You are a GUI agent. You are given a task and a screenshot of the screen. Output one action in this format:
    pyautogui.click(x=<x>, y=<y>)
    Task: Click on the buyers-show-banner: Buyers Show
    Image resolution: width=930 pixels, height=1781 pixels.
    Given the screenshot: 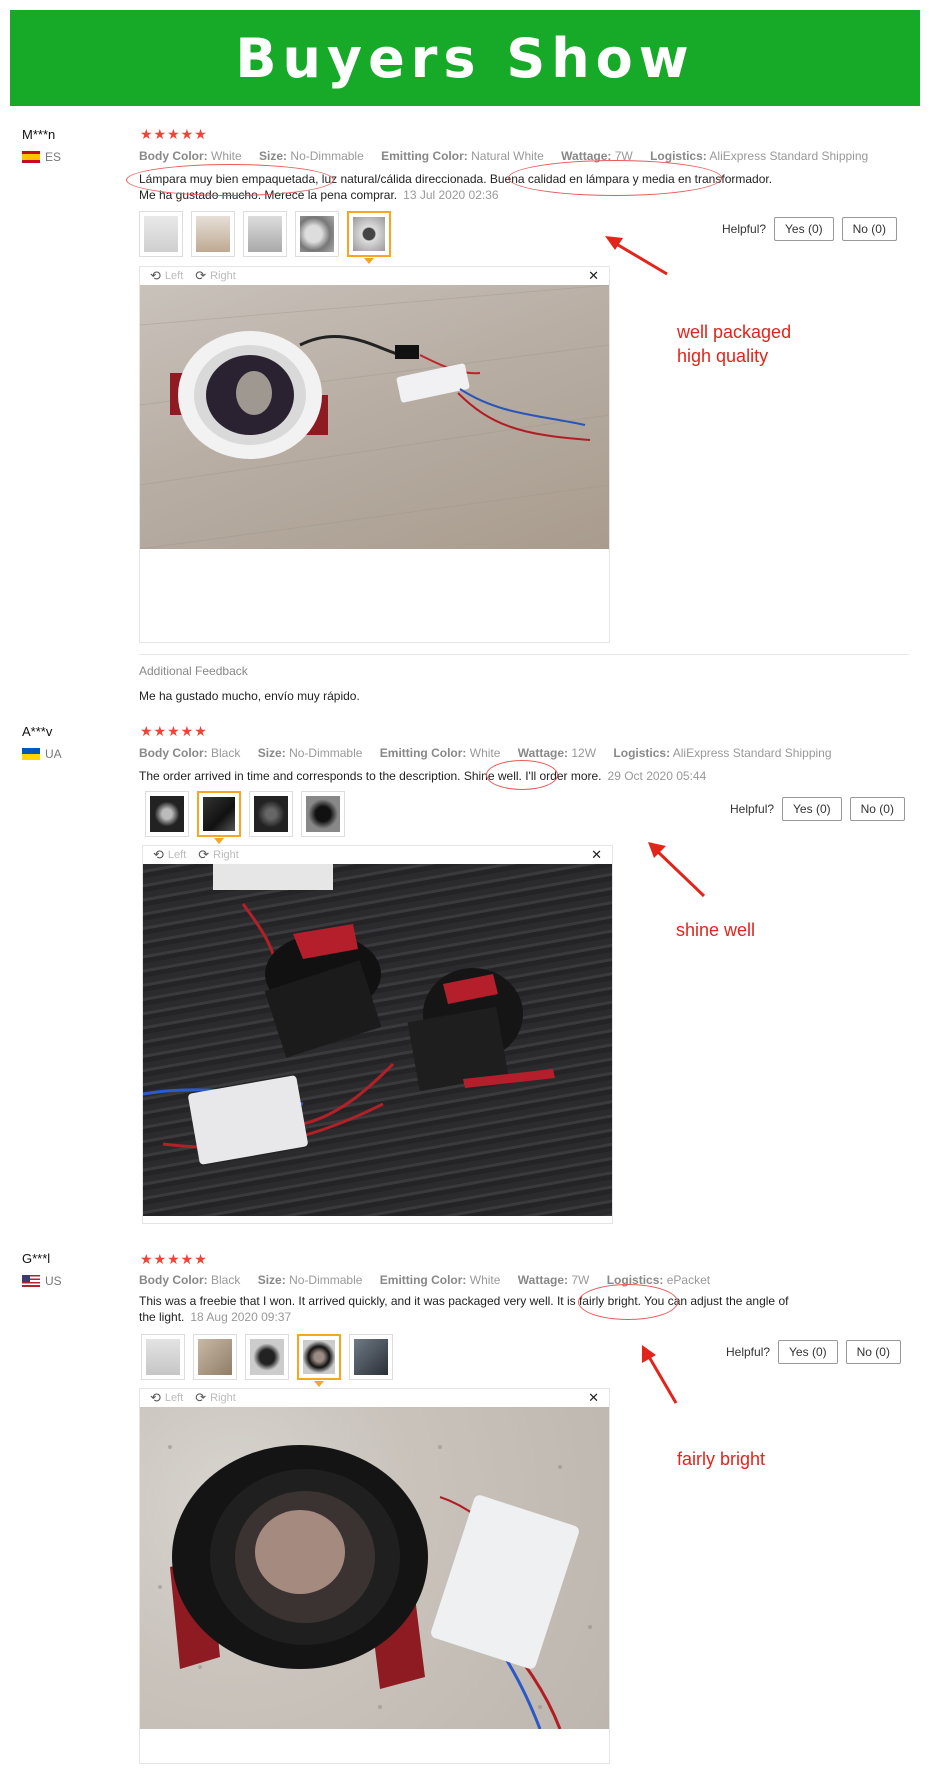 What is the action you would take?
    pyautogui.click(x=465, y=58)
    